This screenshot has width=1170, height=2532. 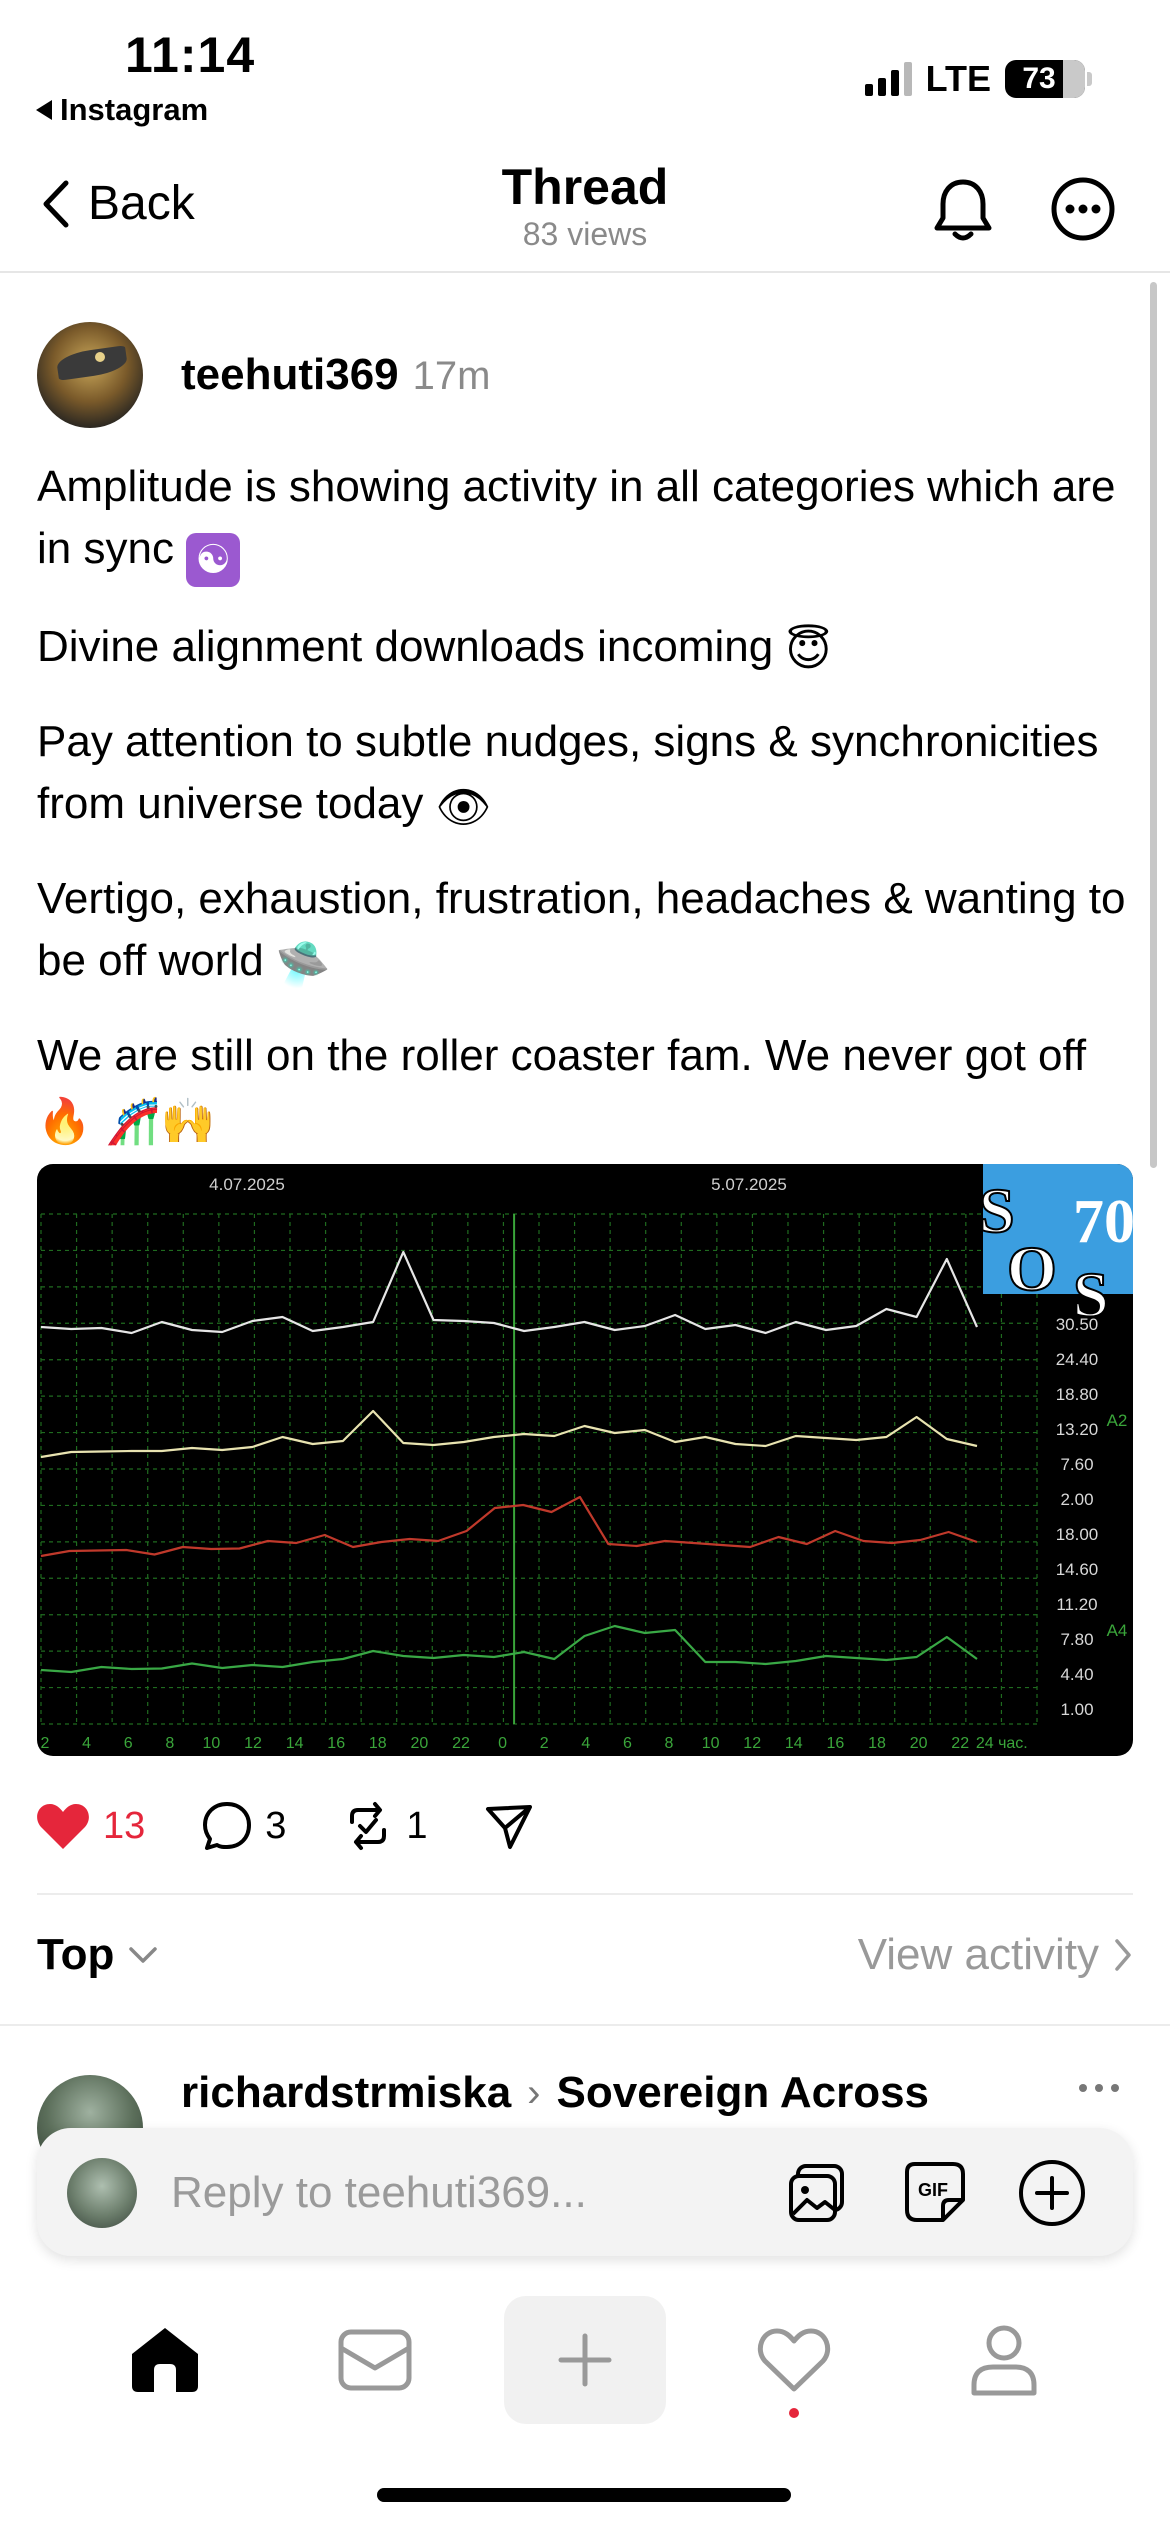 I want to click on home-icon, so click(x=165, y=2360).